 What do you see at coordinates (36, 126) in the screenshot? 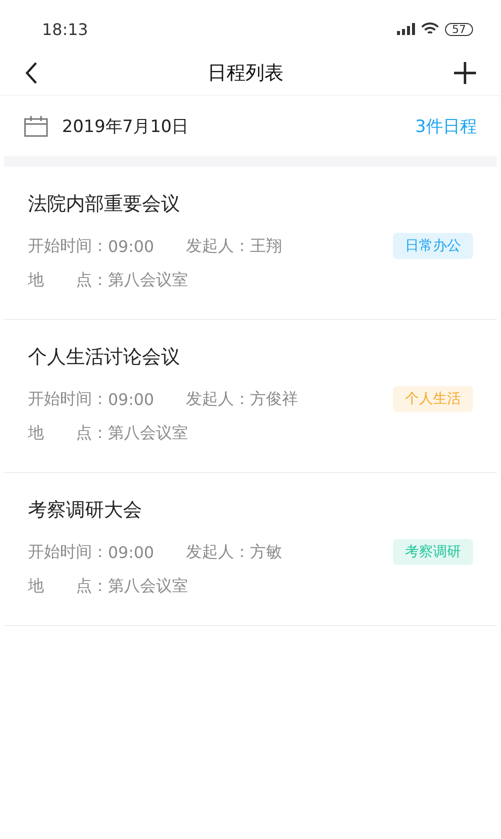
I see `calendar-icon` at bounding box center [36, 126].